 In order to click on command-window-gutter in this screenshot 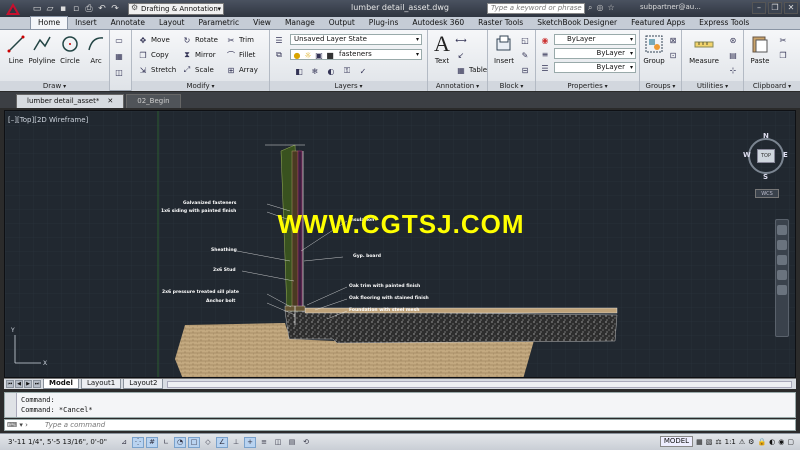, I will do `click(11, 405)`.